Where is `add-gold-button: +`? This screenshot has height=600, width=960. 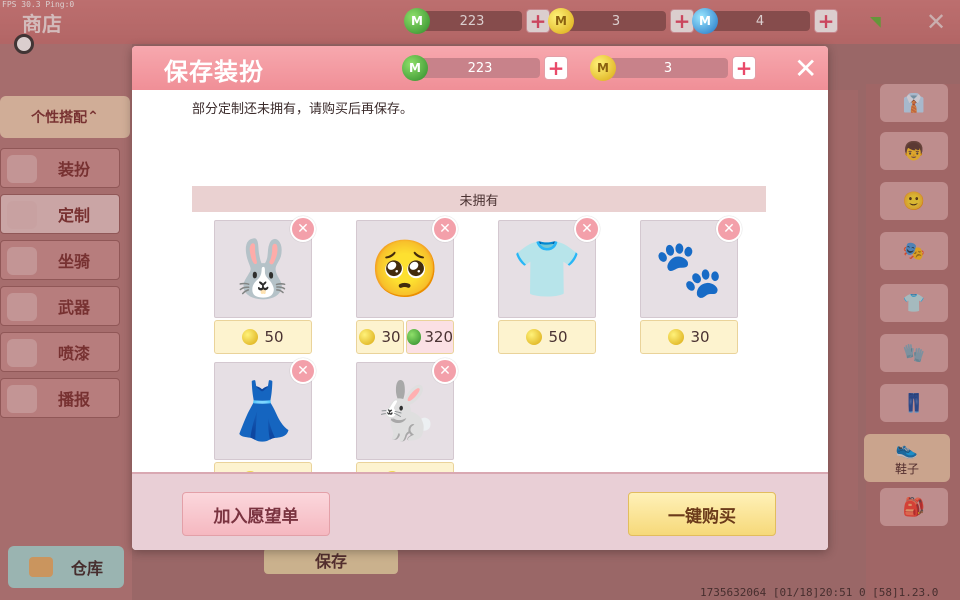
add-gold-button: + is located at coordinates (744, 68).